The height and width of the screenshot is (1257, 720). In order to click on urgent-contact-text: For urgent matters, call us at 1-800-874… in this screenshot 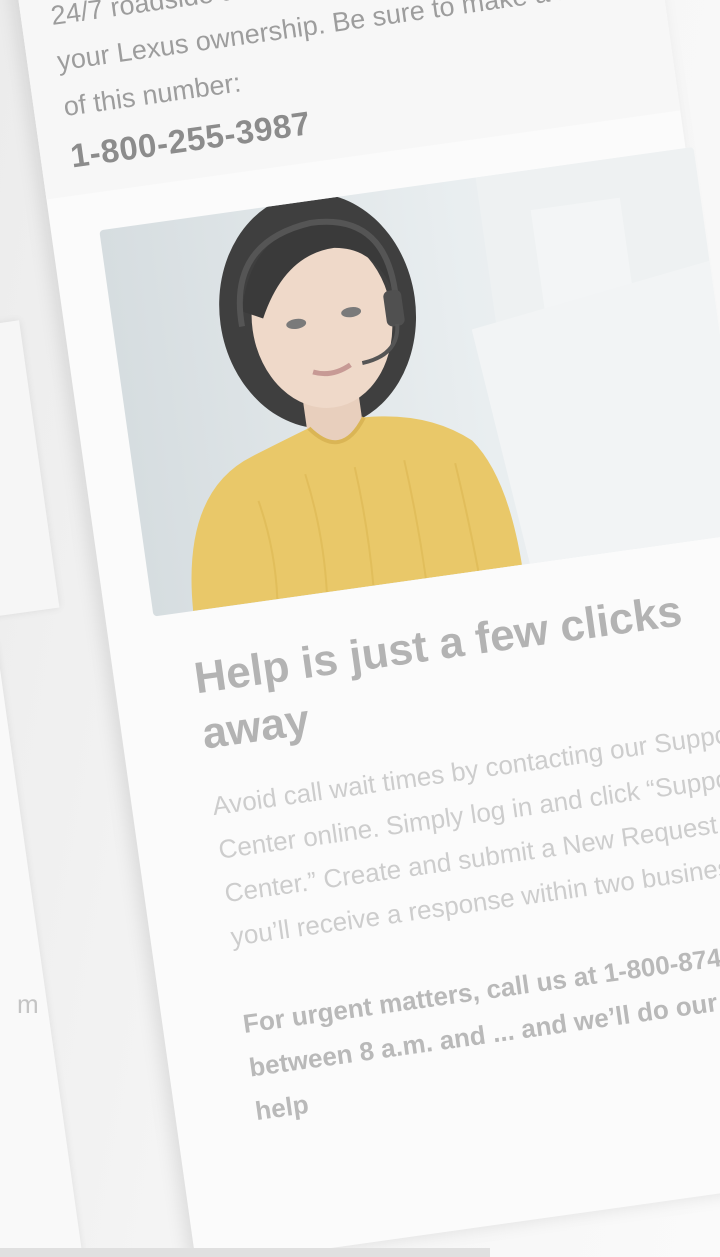, I will do `click(480, 1029)`.